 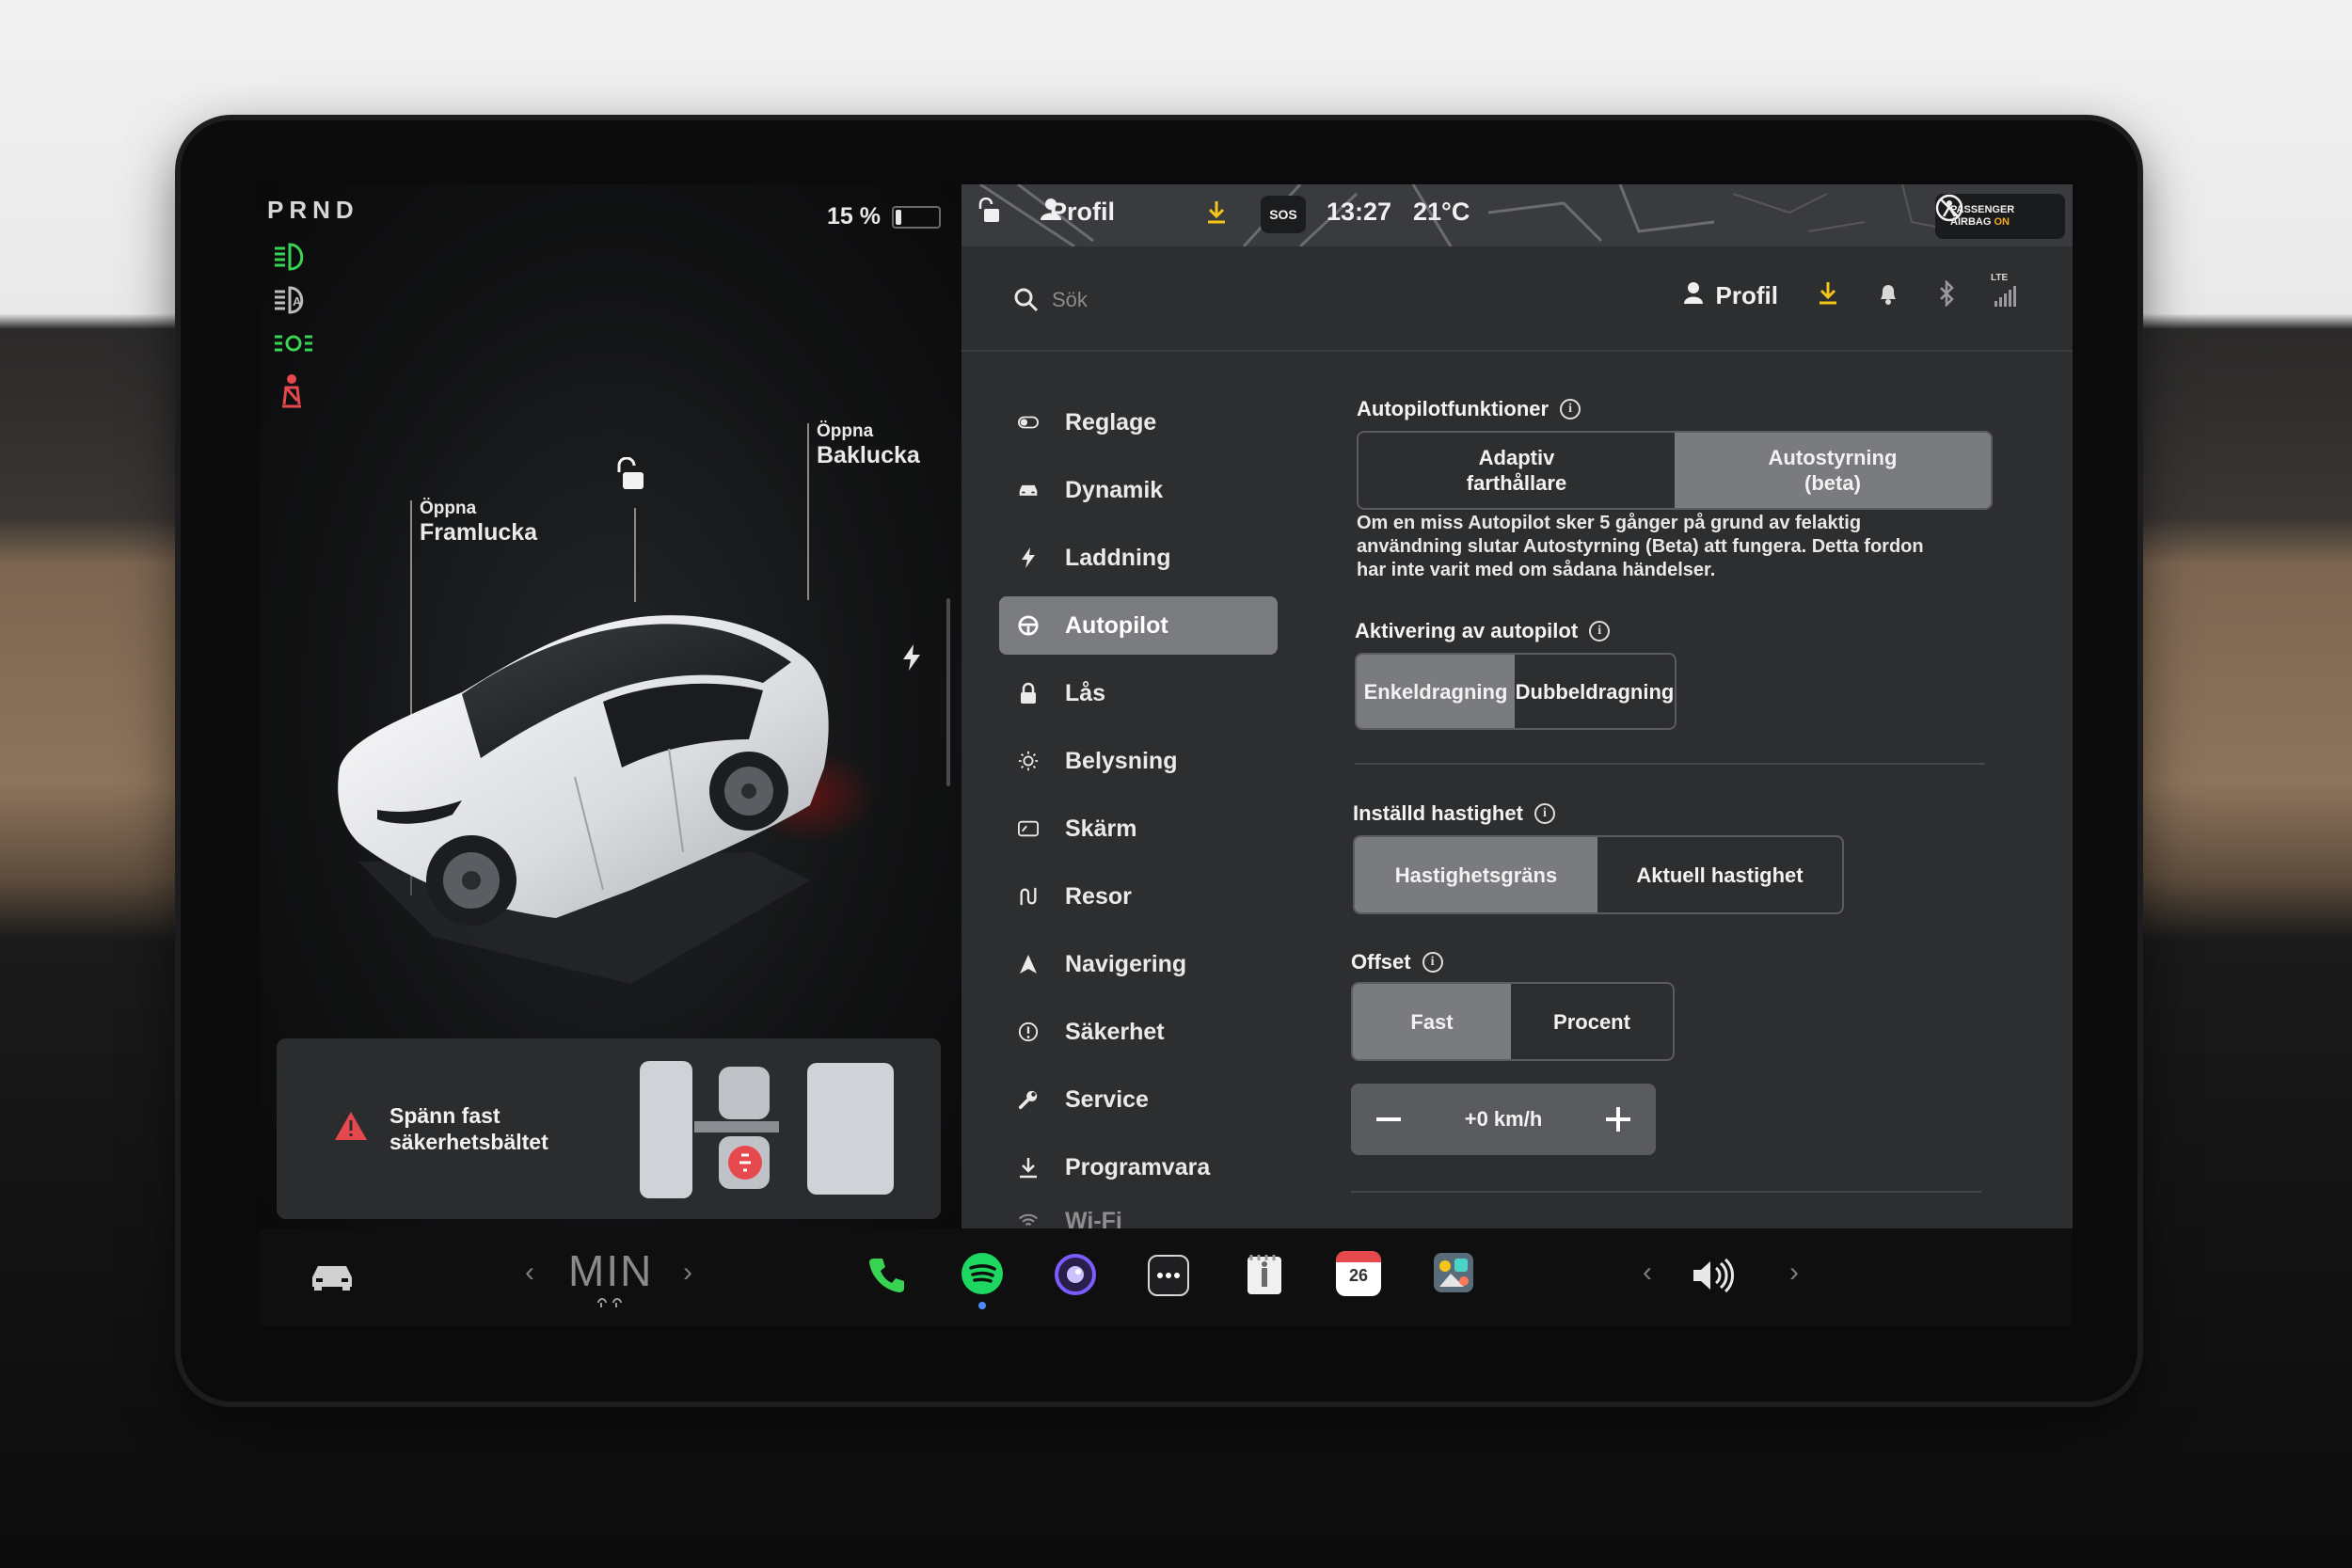 What do you see at coordinates (1832, 483) in the screenshot?
I see `option-line: (beta)` at bounding box center [1832, 483].